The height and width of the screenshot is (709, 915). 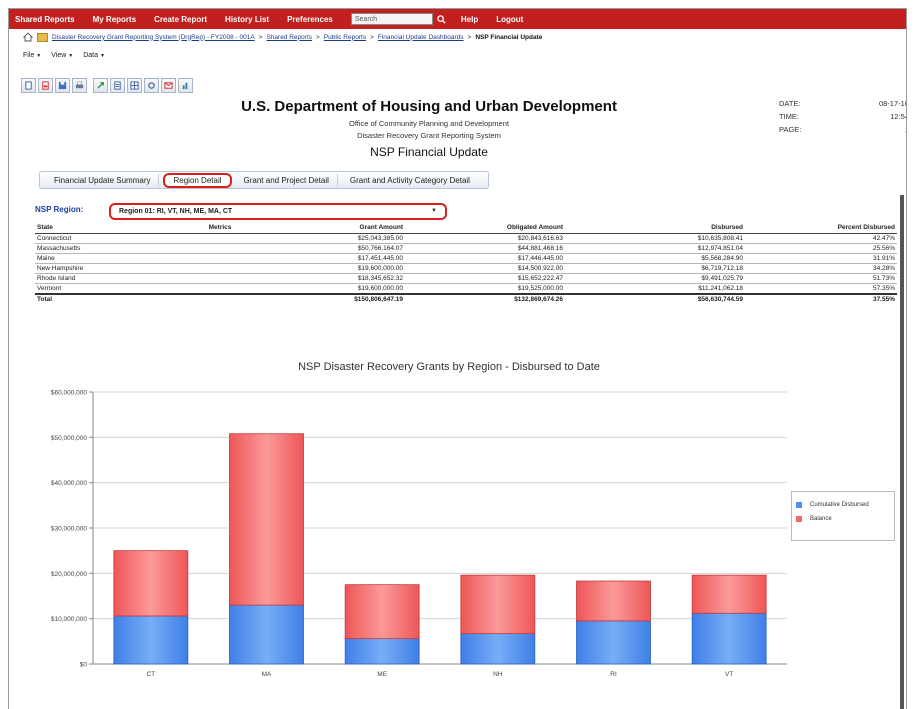 I want to click on nav-shared-reports: Shared Reports, so click(x=45, y=19).